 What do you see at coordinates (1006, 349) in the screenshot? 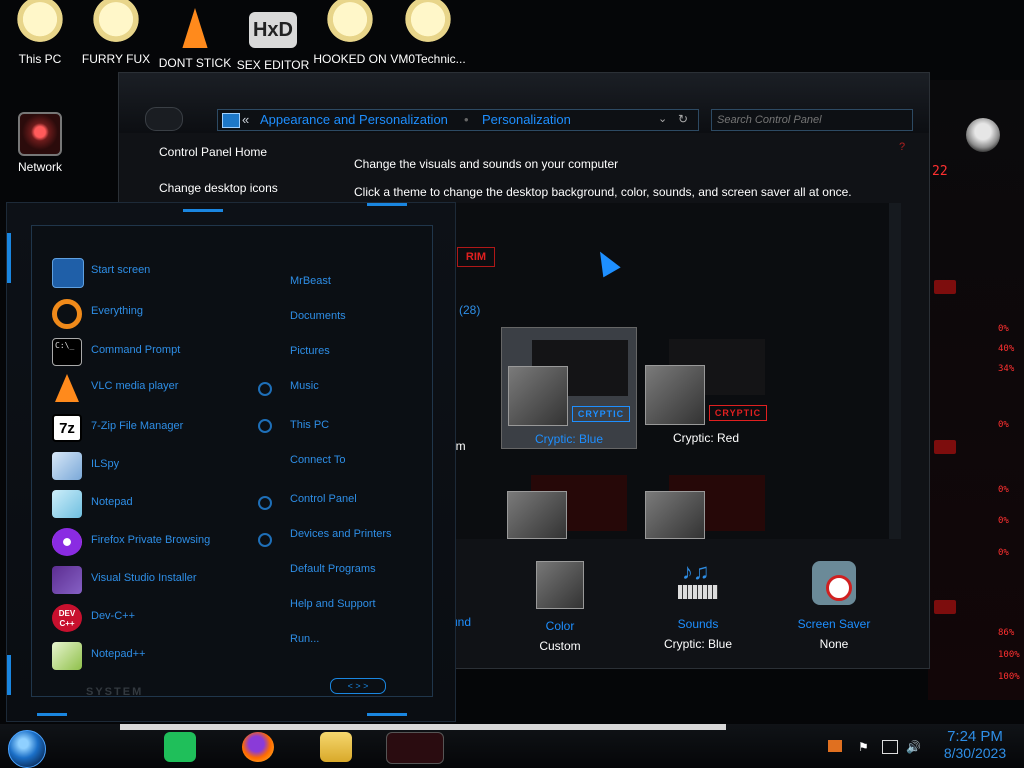
I see `rail-stat: 40%` at bounding box center [1006, 349].